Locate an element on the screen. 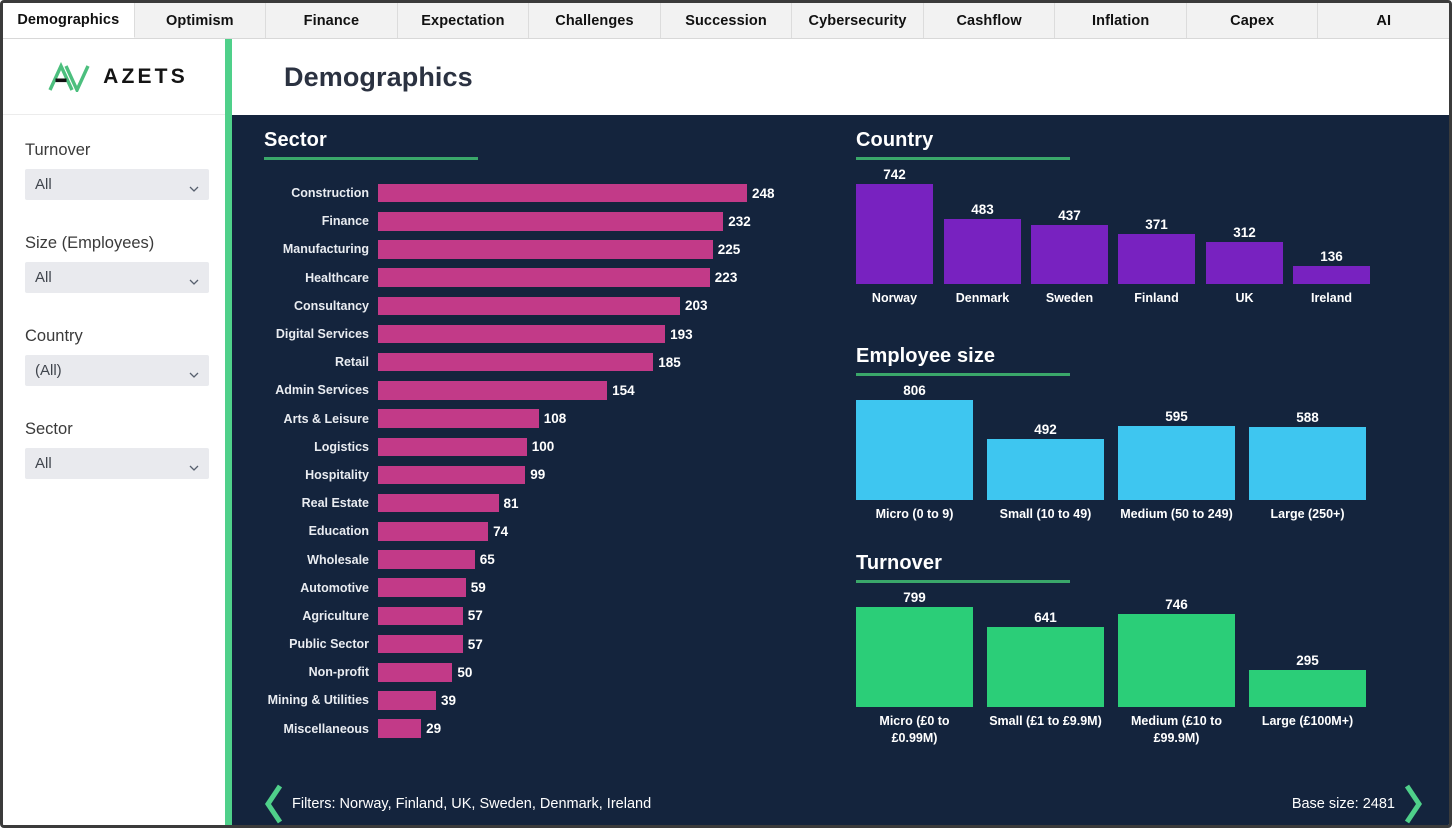 The height and width of the screenshot is (828, 1452). chevron-right-icon is located at coordinates (1413, 804).